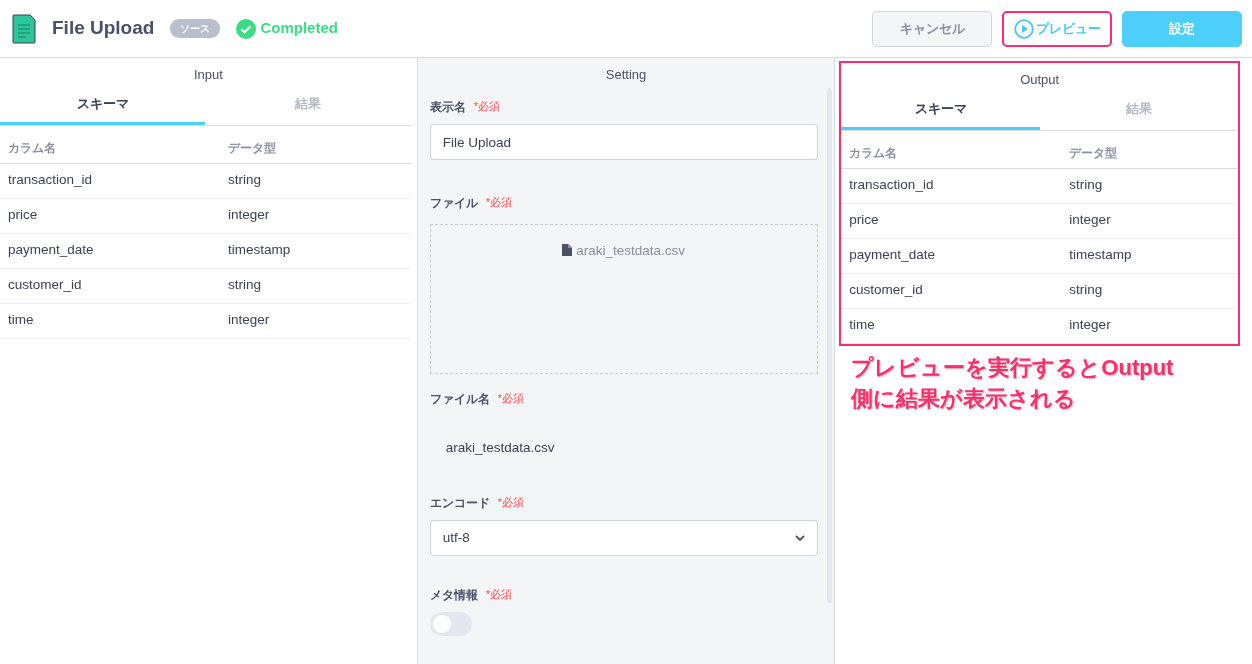  What do you see at coordinates (626, 75) in the screenshot?
I see `setting-panel-title: Setting` at bounding box center [626, 75].